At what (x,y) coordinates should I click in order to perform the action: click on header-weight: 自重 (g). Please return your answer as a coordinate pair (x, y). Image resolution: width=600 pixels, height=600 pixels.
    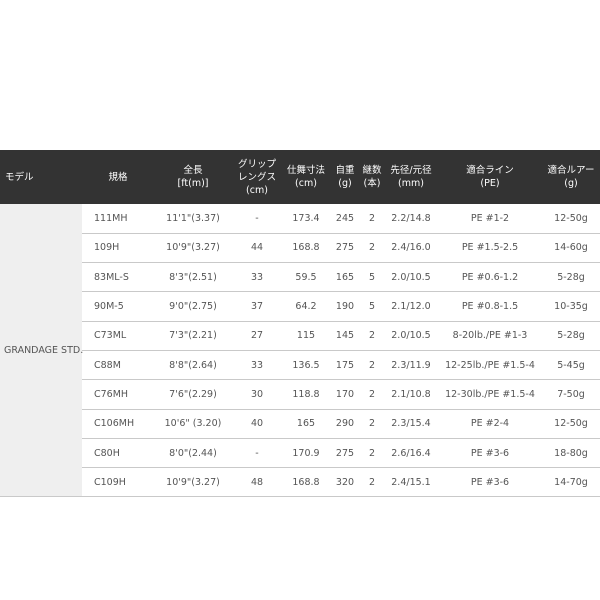
    Looking at the image, I should click on (345, 177).